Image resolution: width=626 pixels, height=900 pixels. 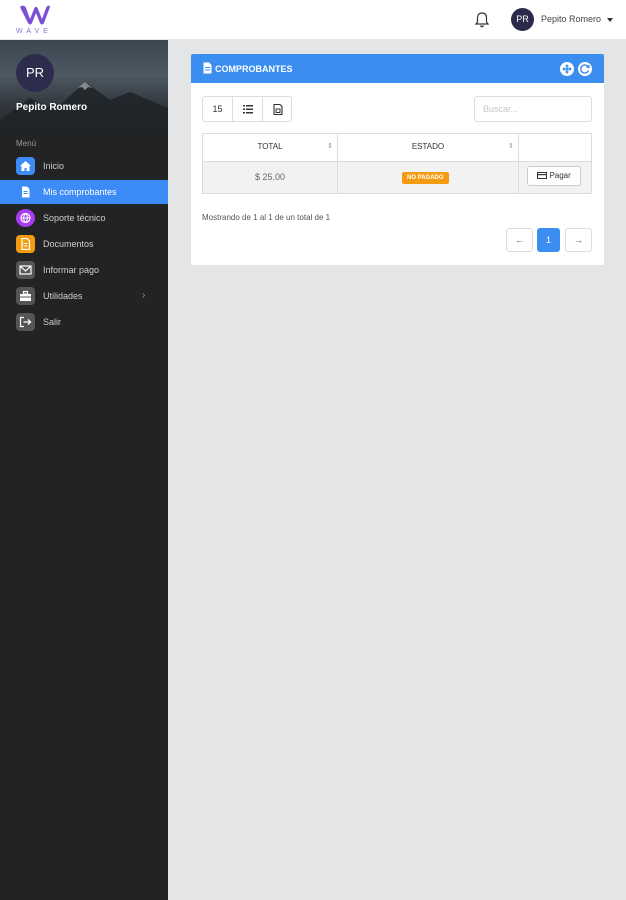 What do you see at coordinates (52, 107) in the screenshot?
I see `profile-name: Pepito Romero` at bounding box center [52, 107].